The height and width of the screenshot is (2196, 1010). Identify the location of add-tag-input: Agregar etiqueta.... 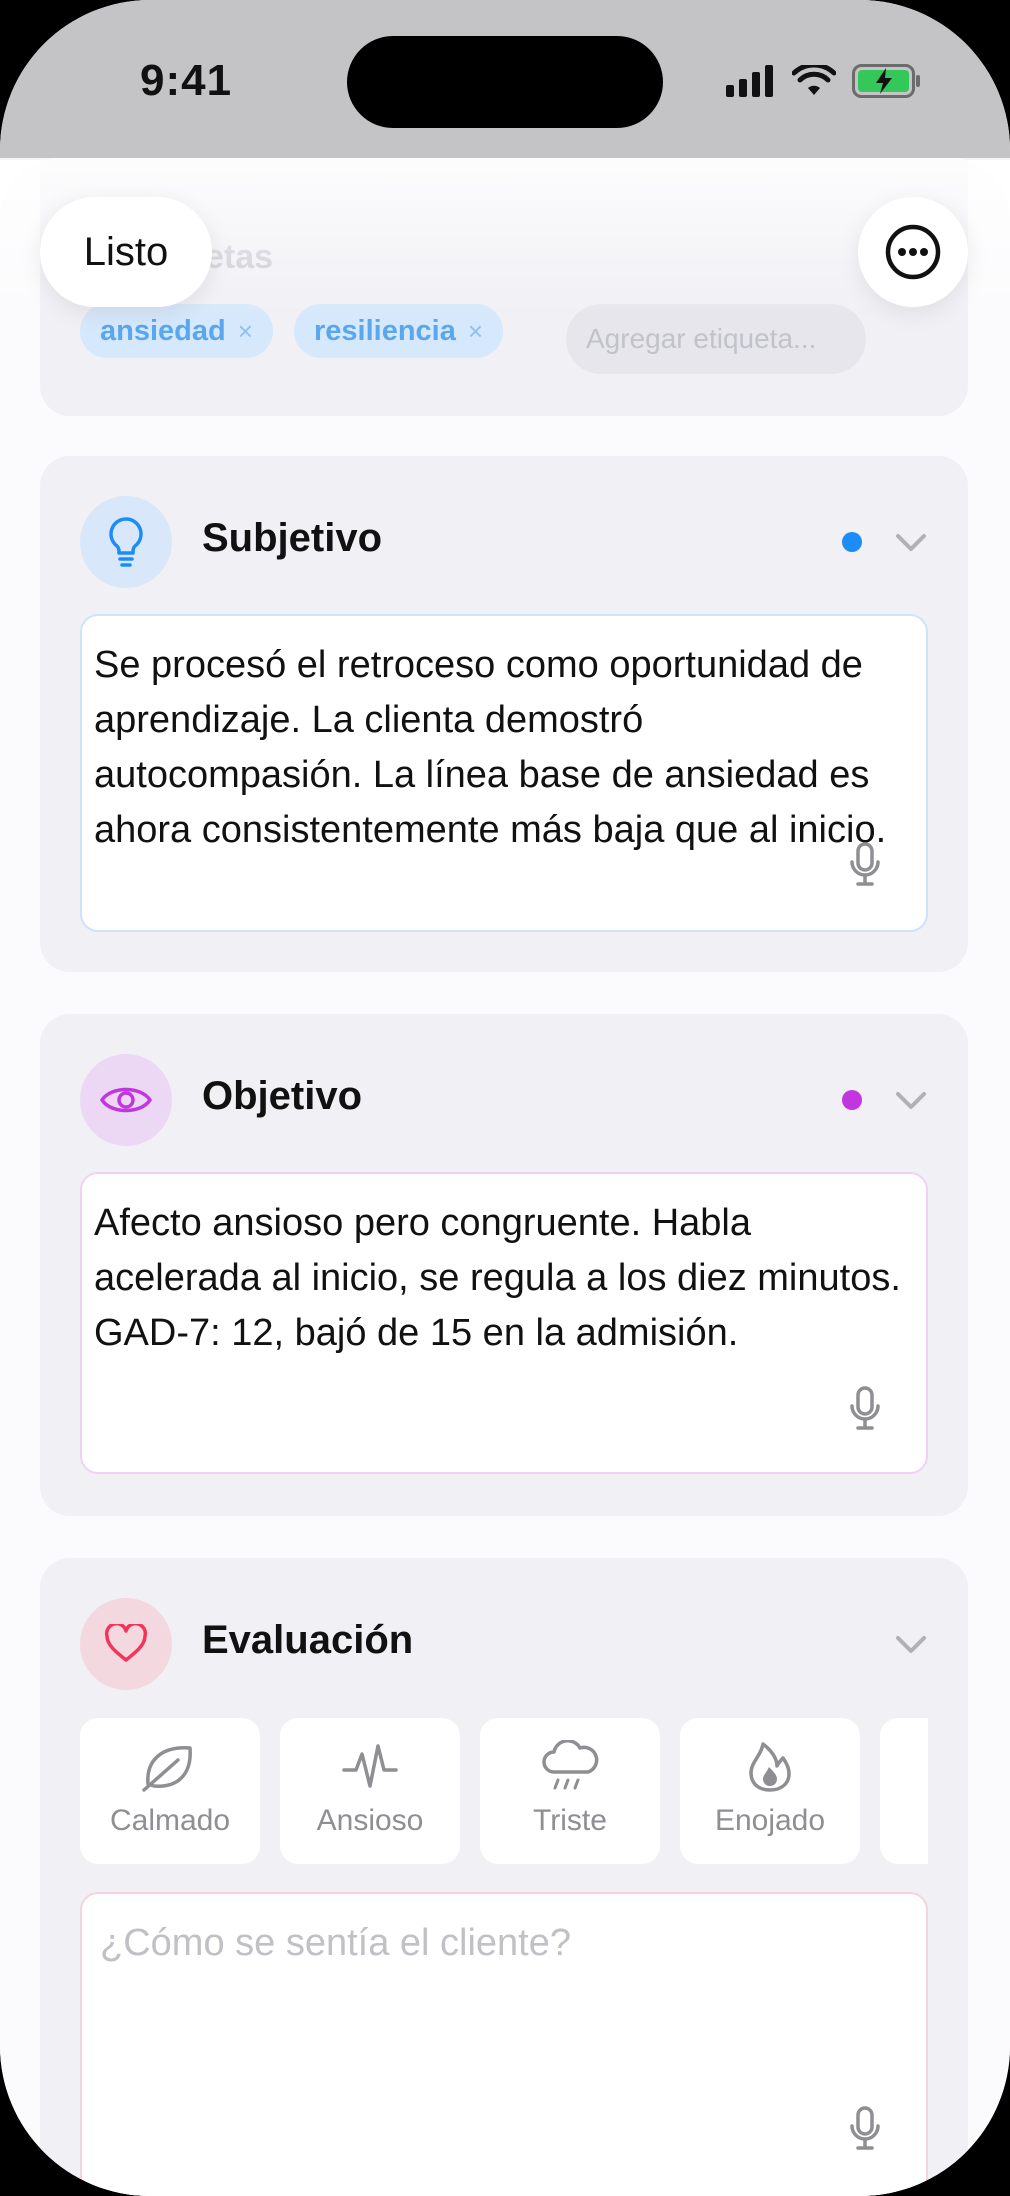
(716, 339).